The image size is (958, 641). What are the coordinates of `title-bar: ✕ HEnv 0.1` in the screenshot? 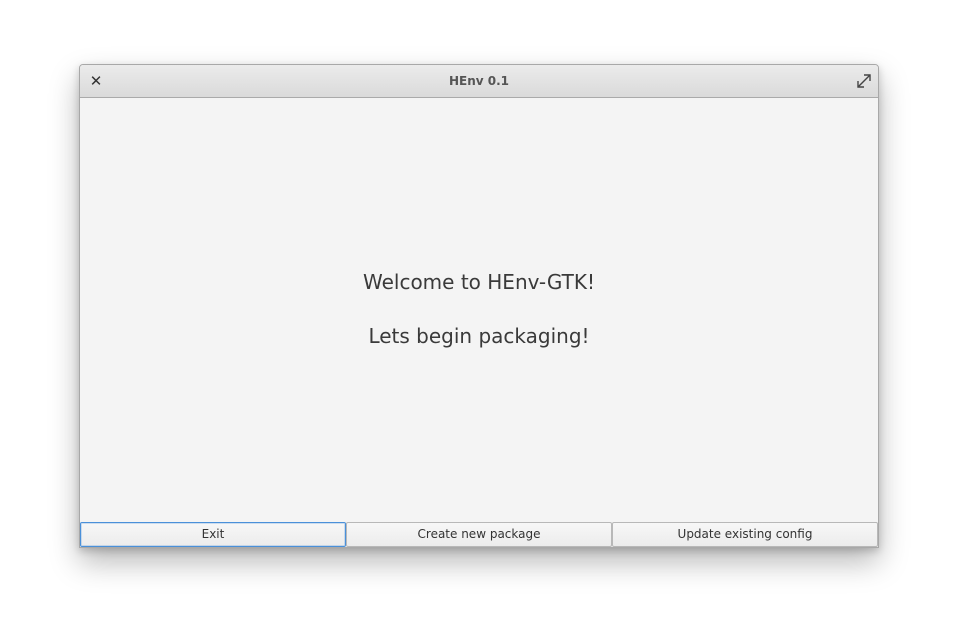 It's located at (479, 81).